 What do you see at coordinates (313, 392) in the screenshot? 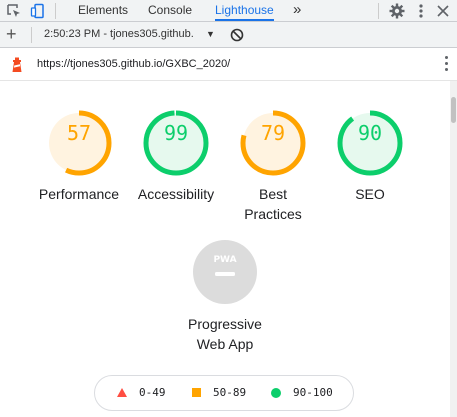
I see `legend-pass-range: 90-100` at bounding box center [313, 392].